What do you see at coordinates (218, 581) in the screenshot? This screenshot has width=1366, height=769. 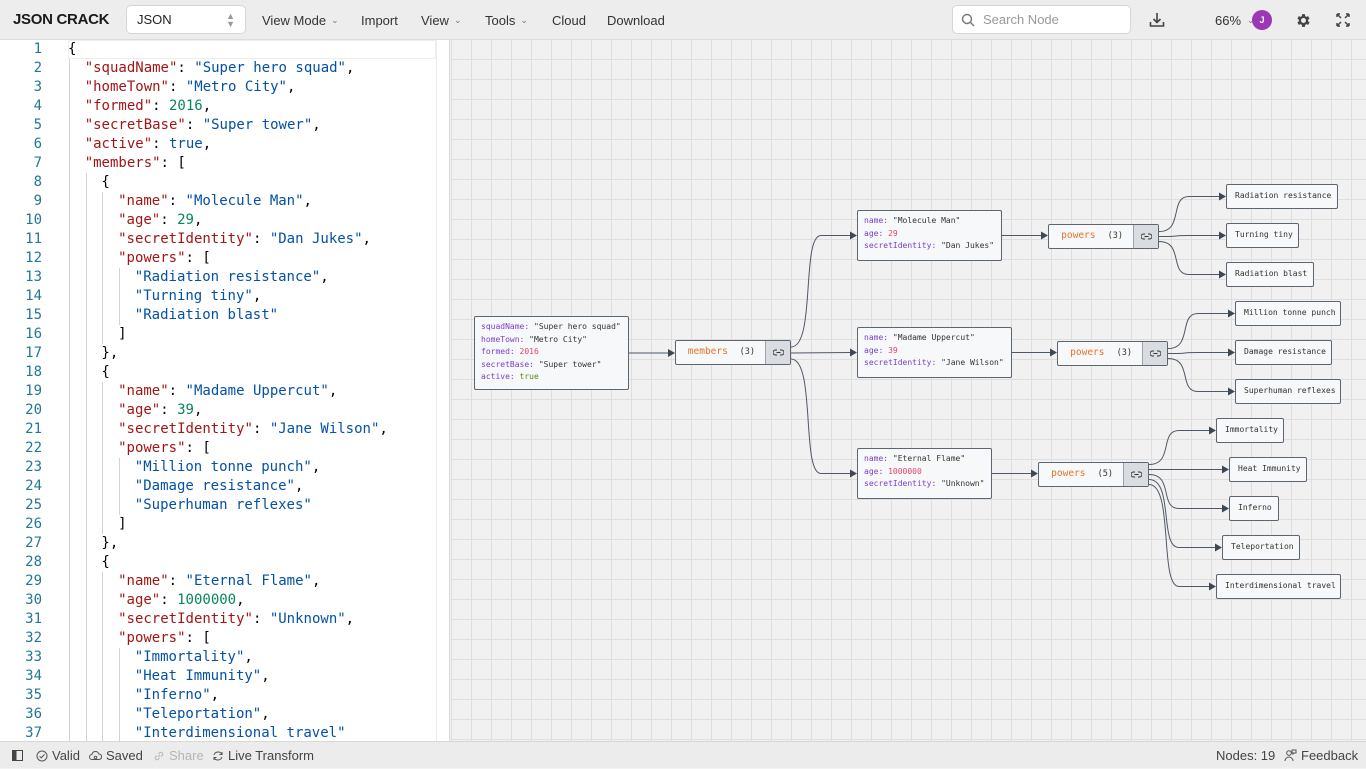 I see `code-line: 29 "name": "Eternal Flame",` at bounding box center [218, 581].